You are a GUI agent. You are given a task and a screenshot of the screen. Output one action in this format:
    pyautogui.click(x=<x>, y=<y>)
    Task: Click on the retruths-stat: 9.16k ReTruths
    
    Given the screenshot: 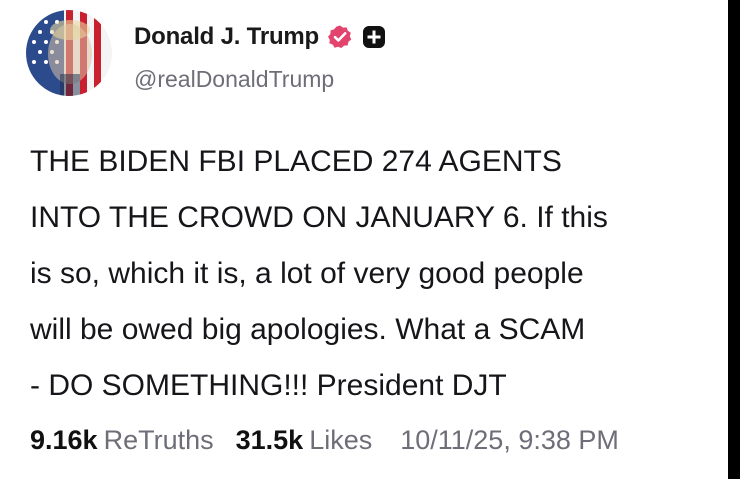 What is the action you would take?
    pyautogui.click(x=122, y=440)
    